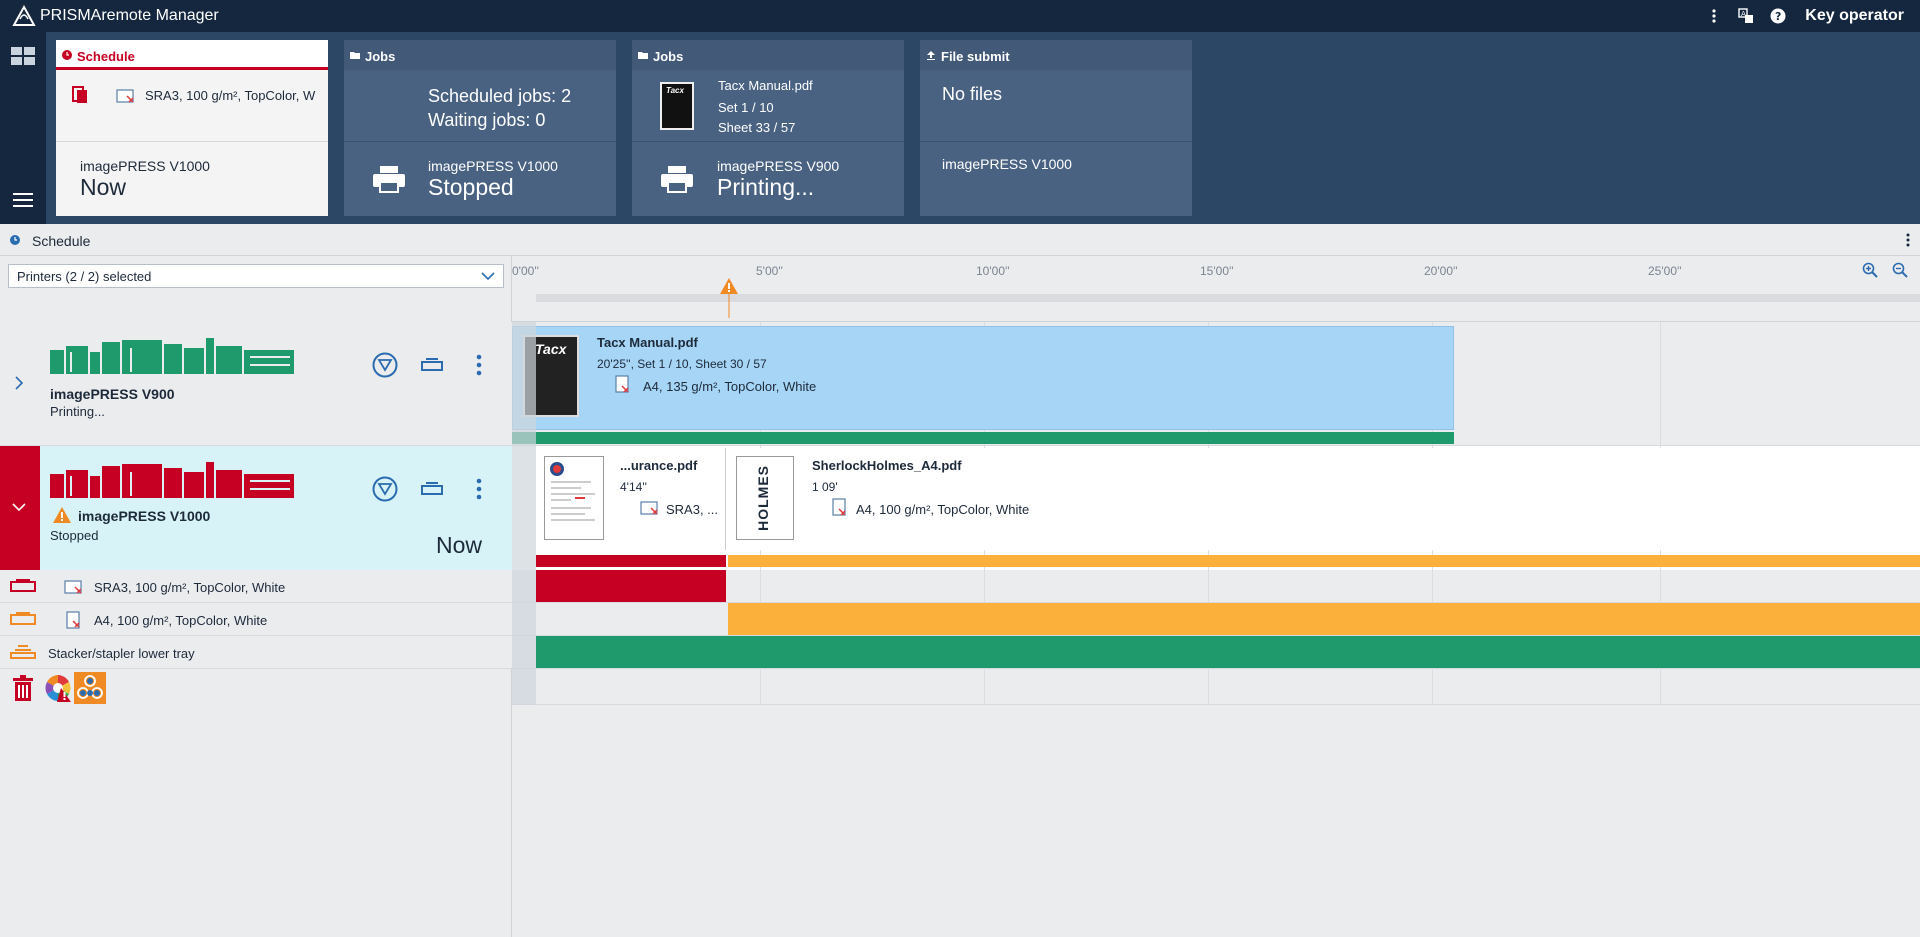  Describe the element at coordinates (643, 55) in the screenshot. I see `folder-icon` at that location.